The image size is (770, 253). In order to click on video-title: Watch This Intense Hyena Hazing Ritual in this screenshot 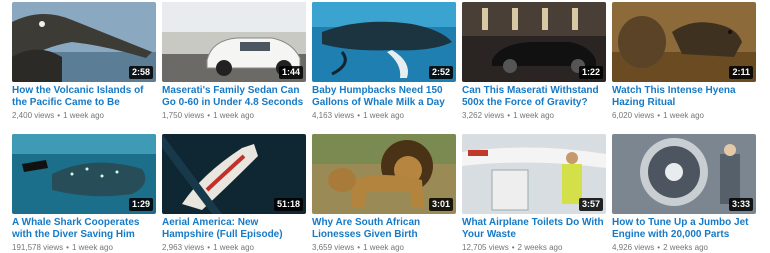, I will do `click(685, 97)`.